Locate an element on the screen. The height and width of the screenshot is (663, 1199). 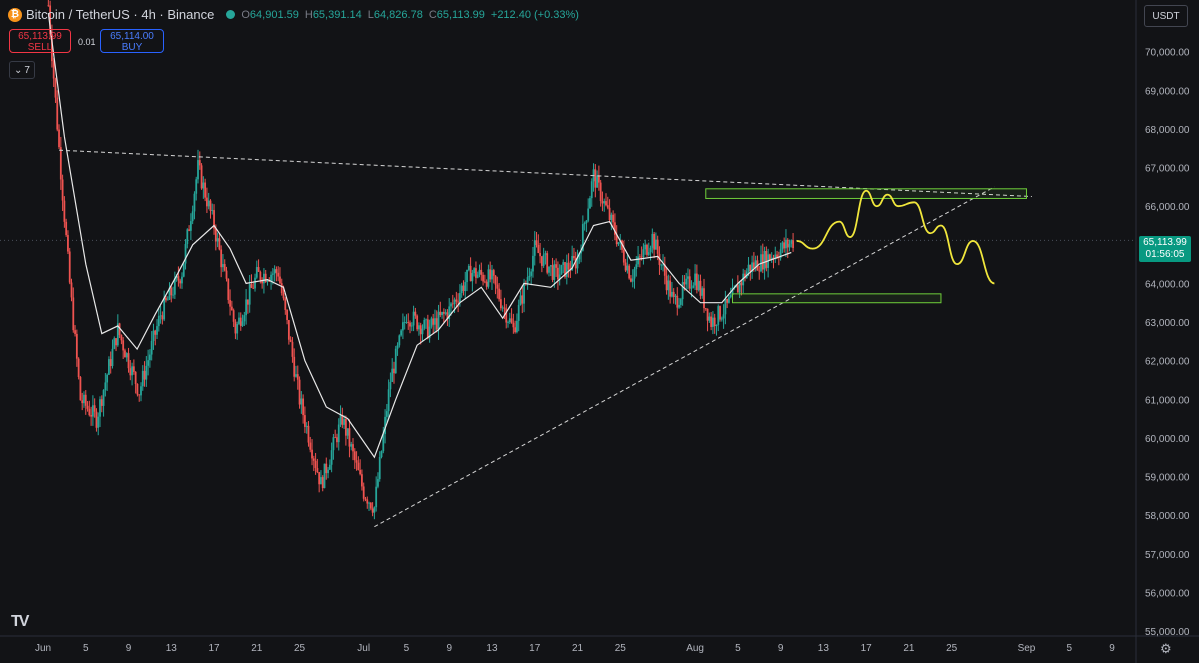
x-tick-label: Jul is located at coordinates (363, 648).